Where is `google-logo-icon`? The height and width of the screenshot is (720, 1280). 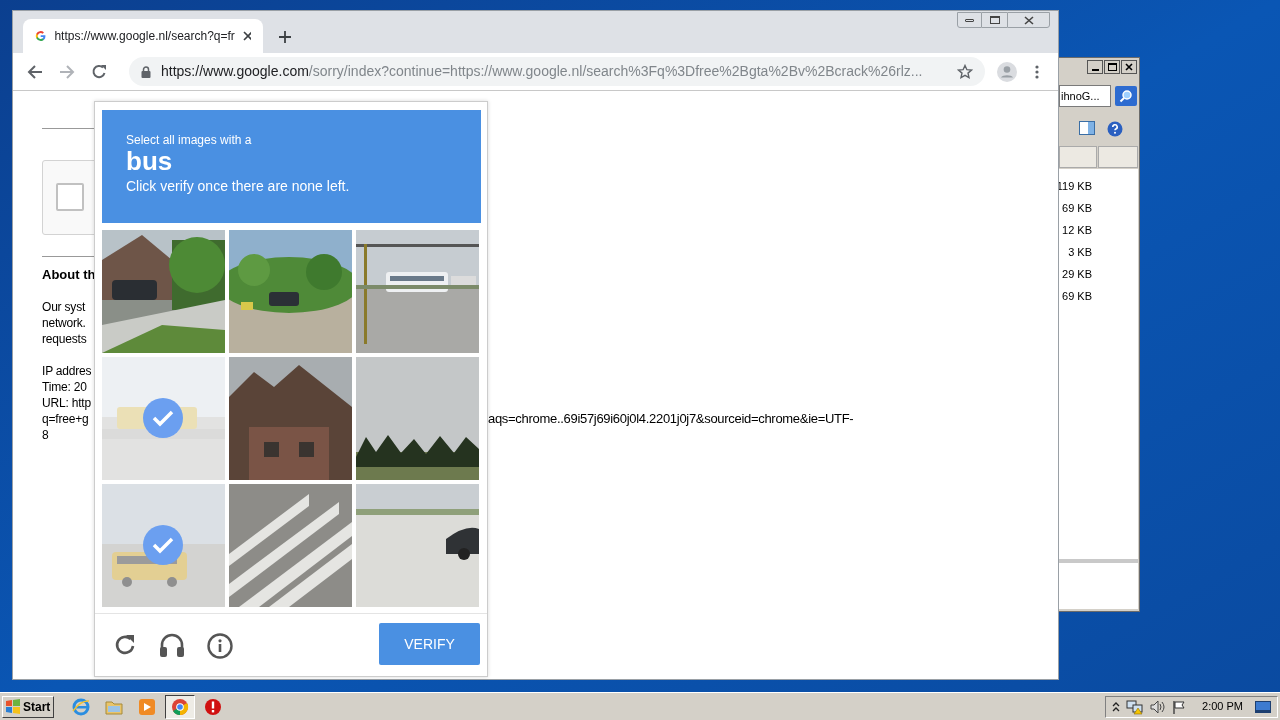 google-logo-icon is located at coordinates (41, 36).